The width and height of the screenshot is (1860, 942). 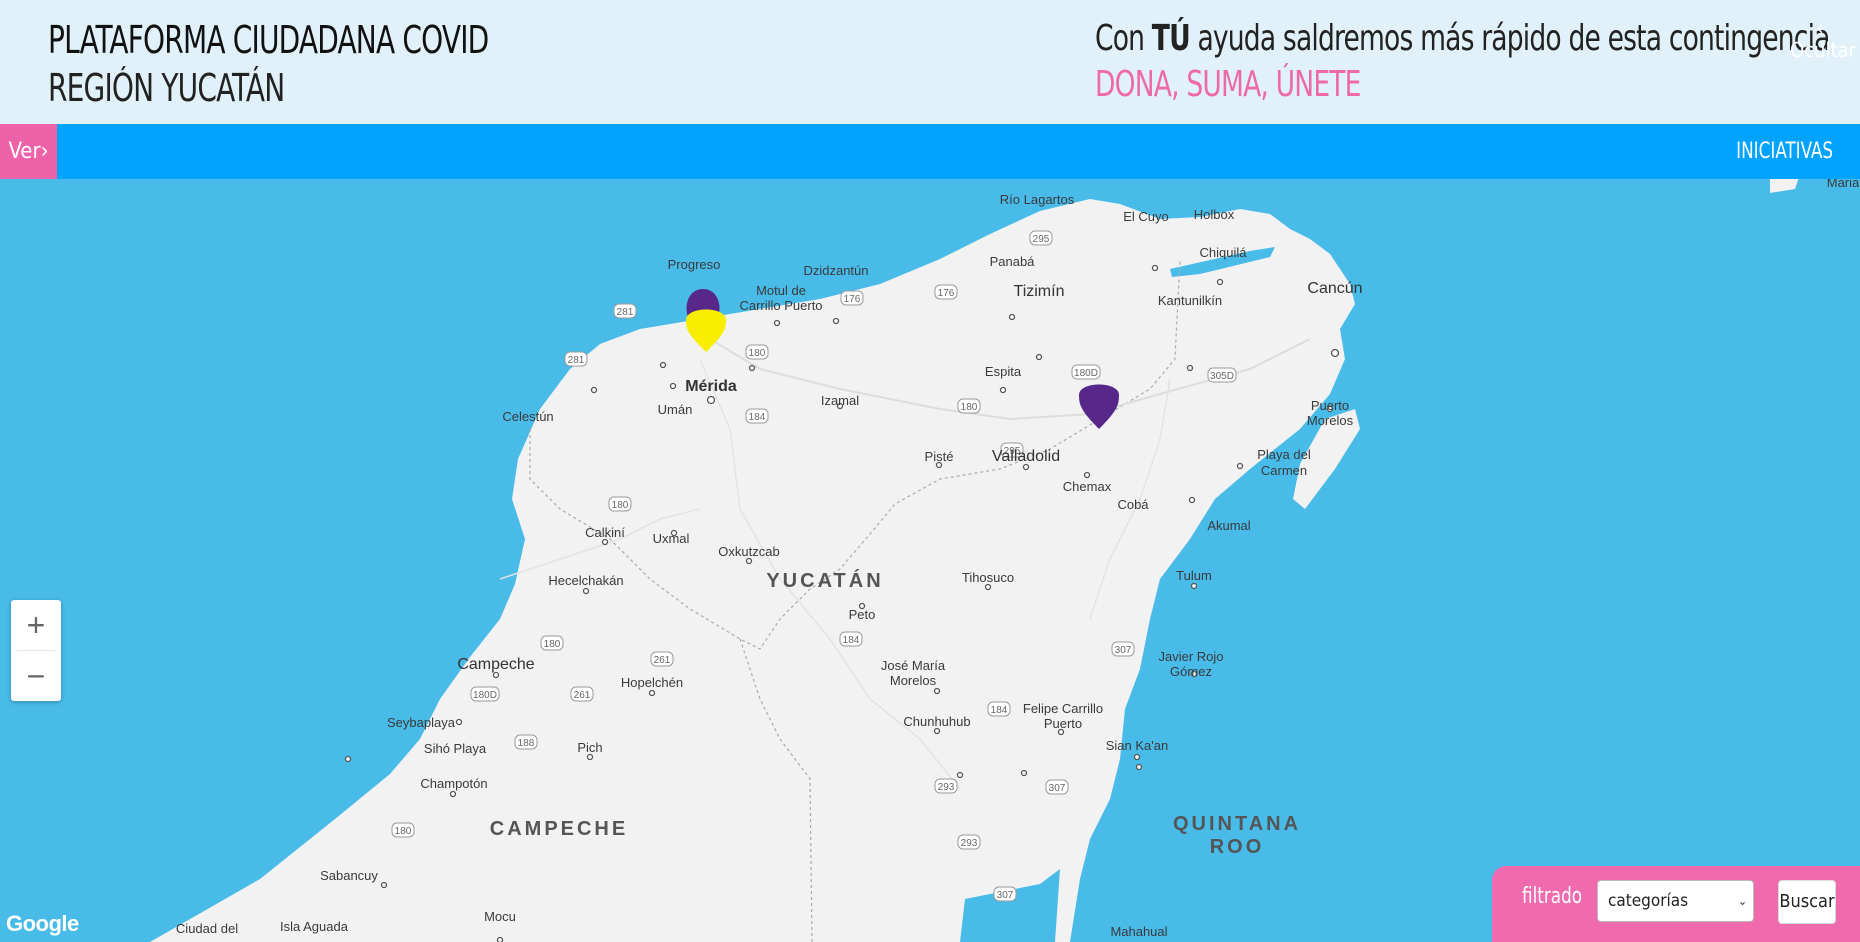 What do you see at coordinates (862, 614) in the screenshot?
I see `map-label: Peto` at bounding box center [862, 614].